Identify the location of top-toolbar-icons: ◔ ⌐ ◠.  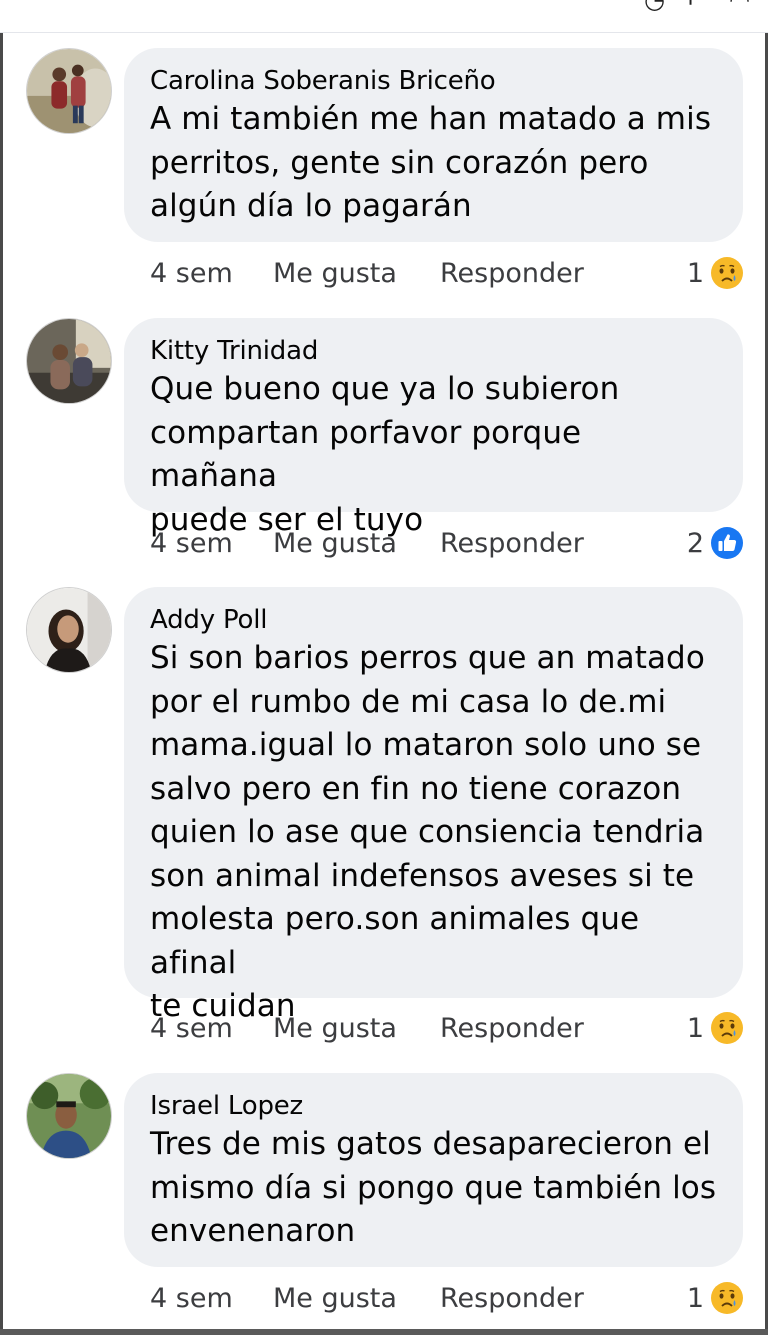
(697, 7).